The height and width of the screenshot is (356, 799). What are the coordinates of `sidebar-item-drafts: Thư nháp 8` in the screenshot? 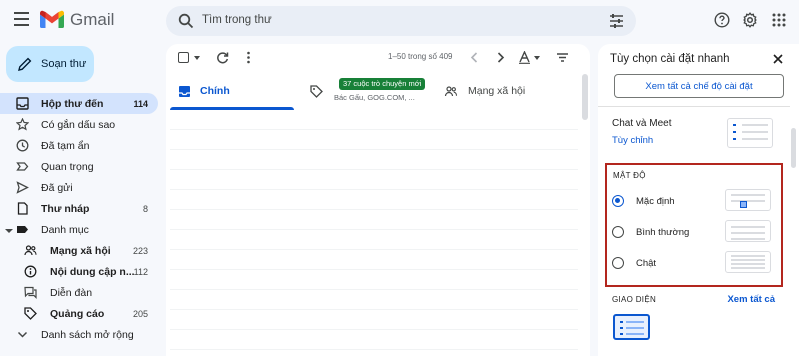 It's located at (79, 208).